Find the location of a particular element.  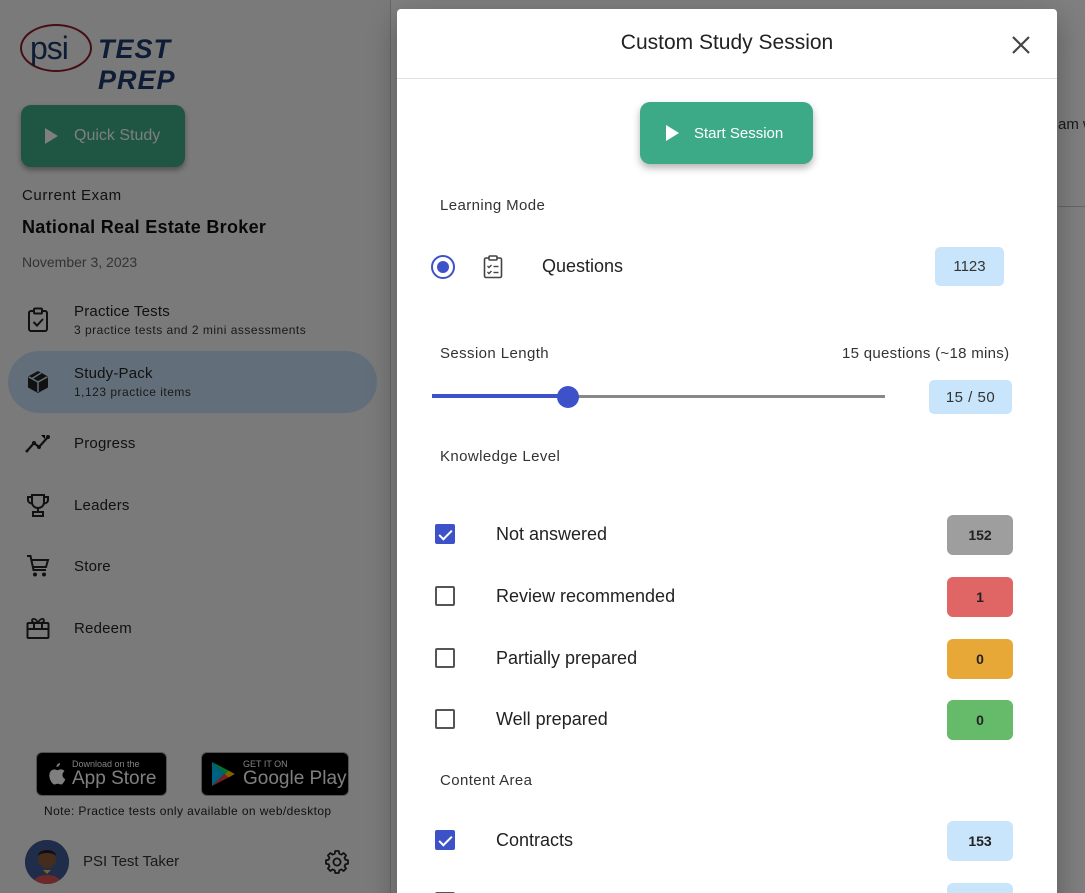

content-count-badge: 153 is located at coordinates (980, 841).